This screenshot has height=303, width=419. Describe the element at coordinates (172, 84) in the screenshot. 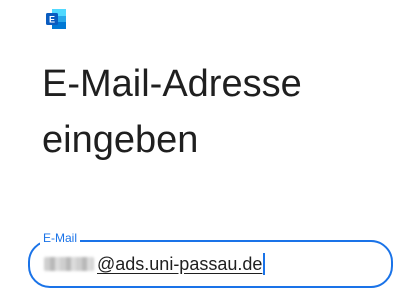

I see `title-line-1: E-Mail-Adresse` at that location.